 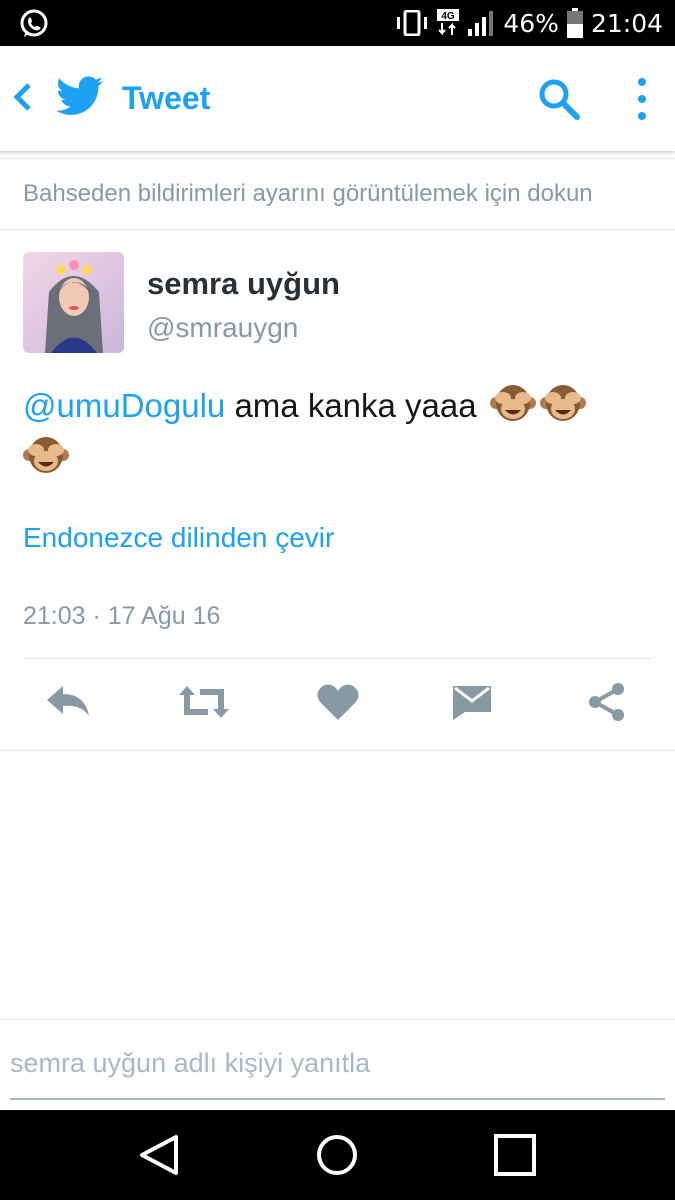 What do you see at coordinates (73, 302) in the screenshot?
I see `avatar` at bounding box center [73, 302].